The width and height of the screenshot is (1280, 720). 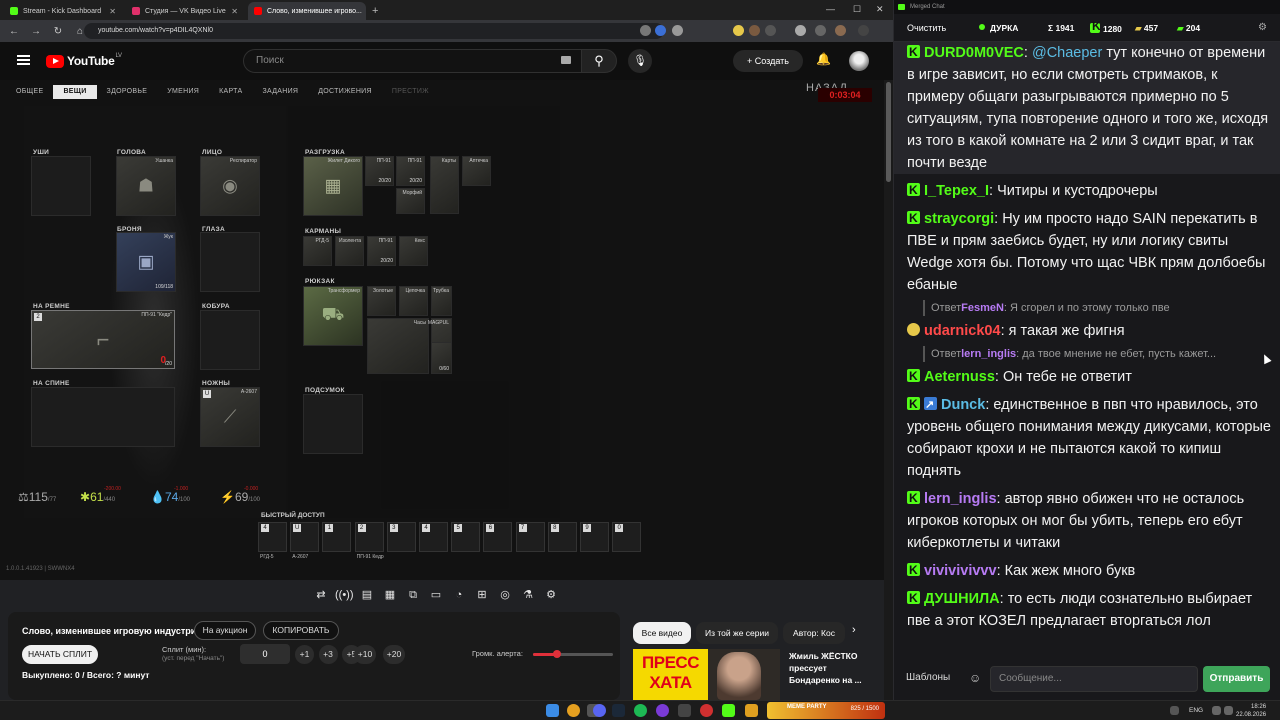 I want to click on address-bar: youtube.com/watch?v=p4DIL4QXNl0, so click(x=374, y=31).